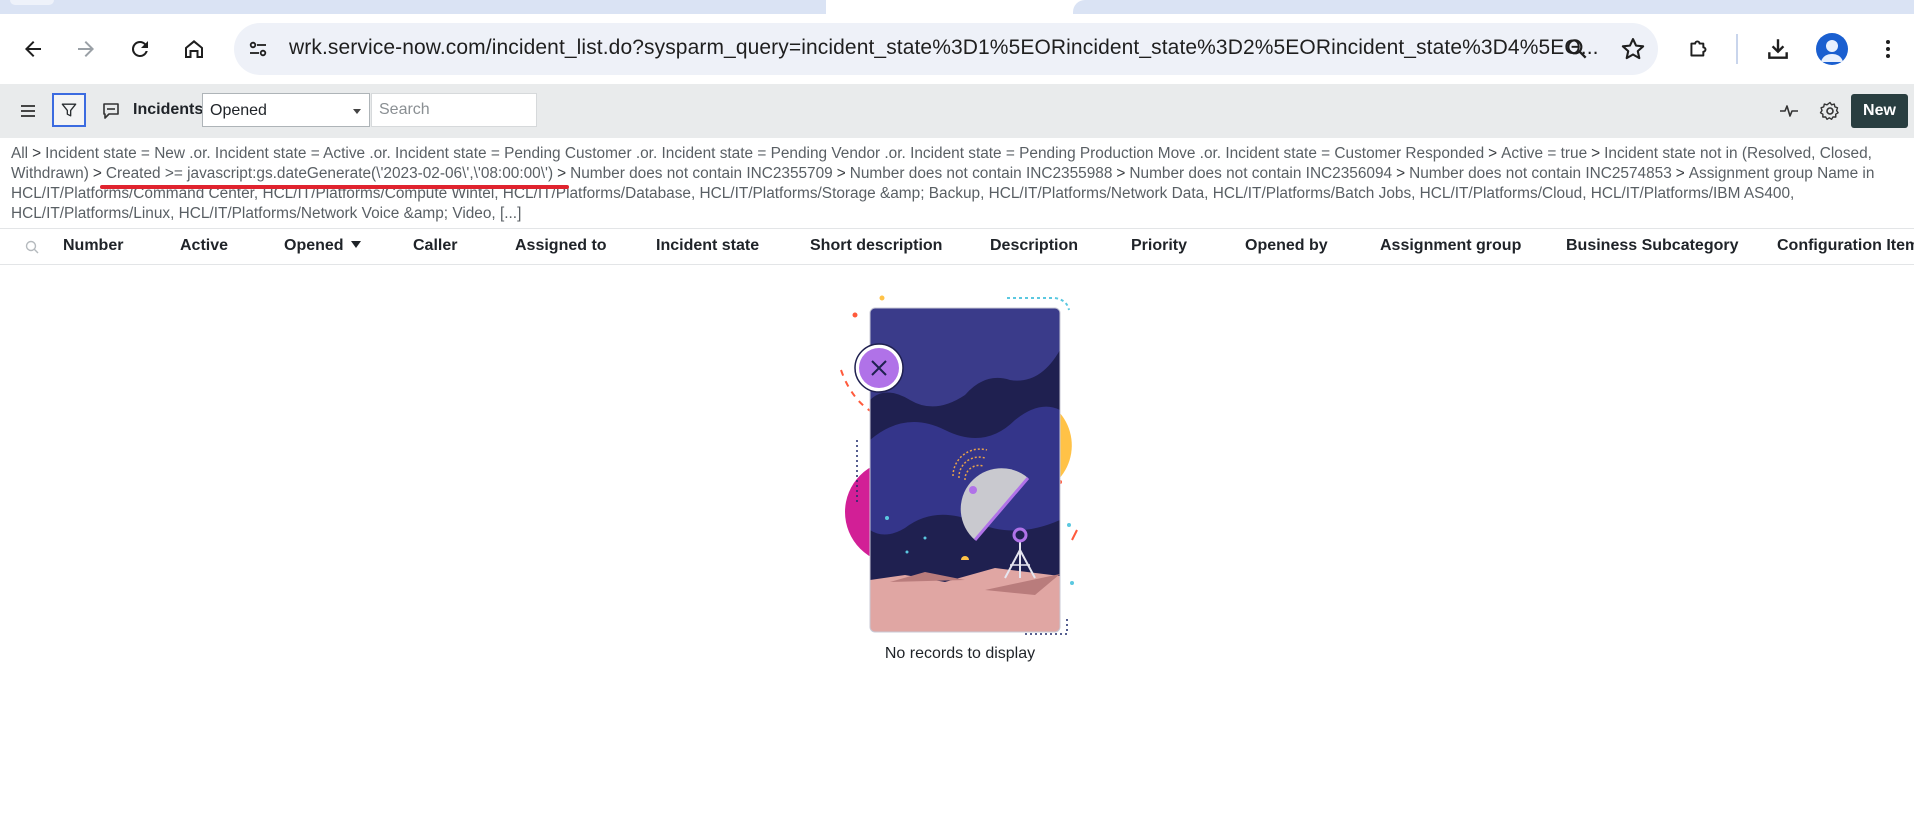 This screenshot has height=823, width=1914. What do you see at coordinates (960, 653) in the screenshot?
I see `no-records-message: No records to display` at bounding box center [960, 653].